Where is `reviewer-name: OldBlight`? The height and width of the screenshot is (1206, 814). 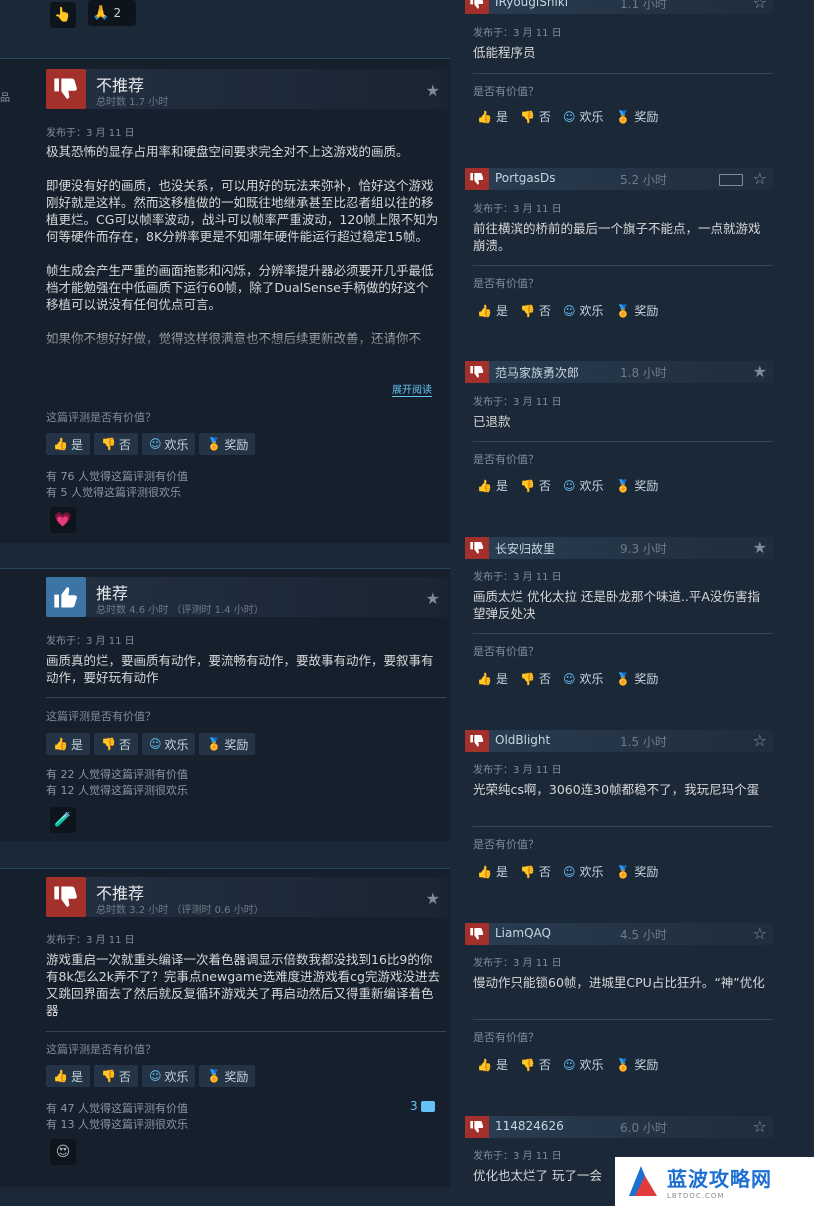
reviewer-name: OldBlight is located at coordinates (522, 740).